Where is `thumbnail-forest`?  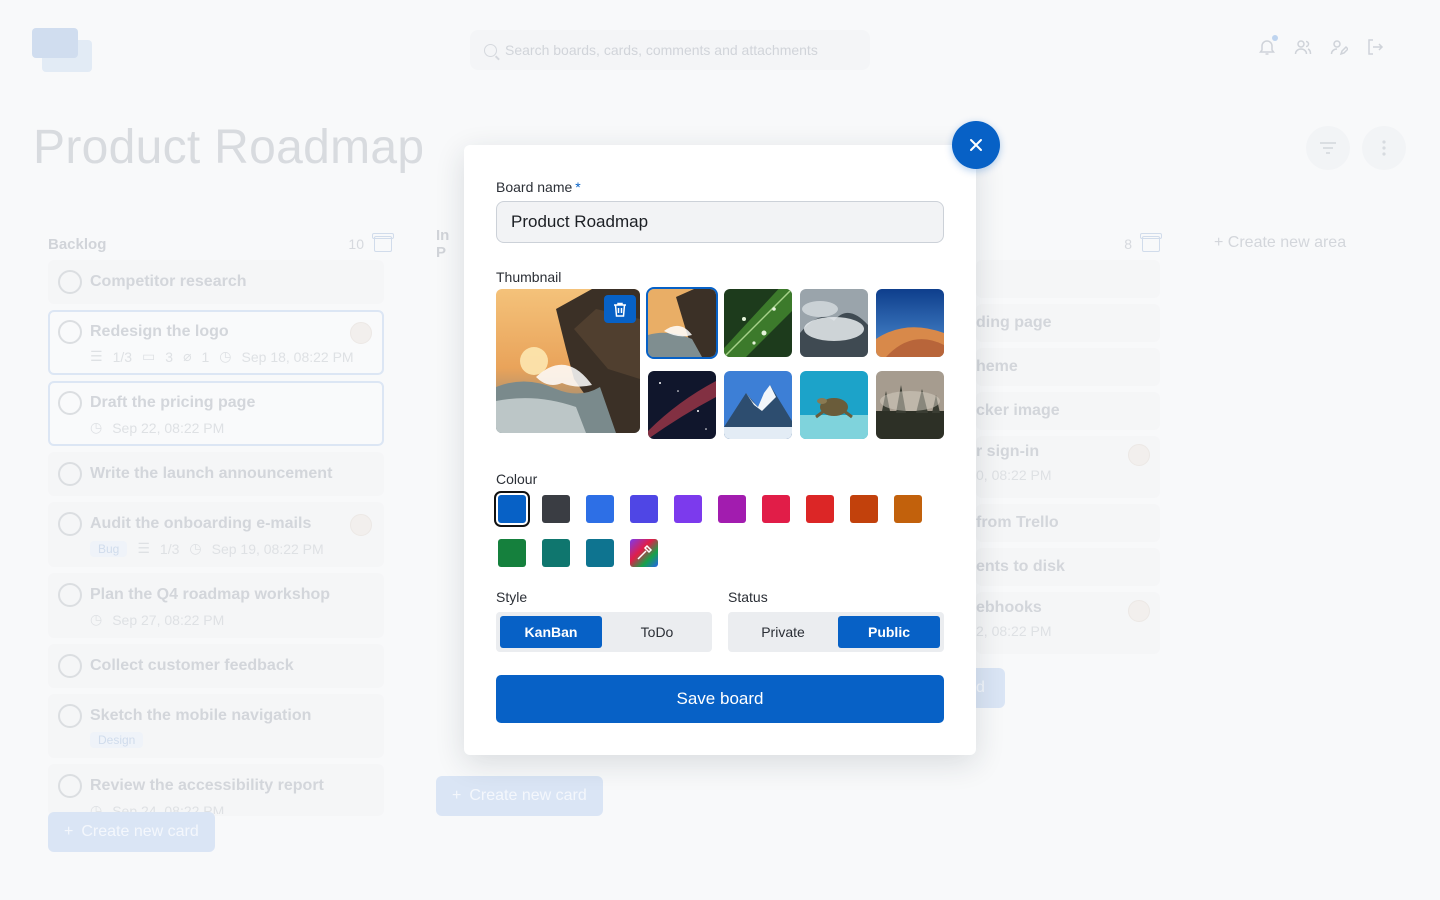
thumbnail-forest is located at coordinates (910, 405).